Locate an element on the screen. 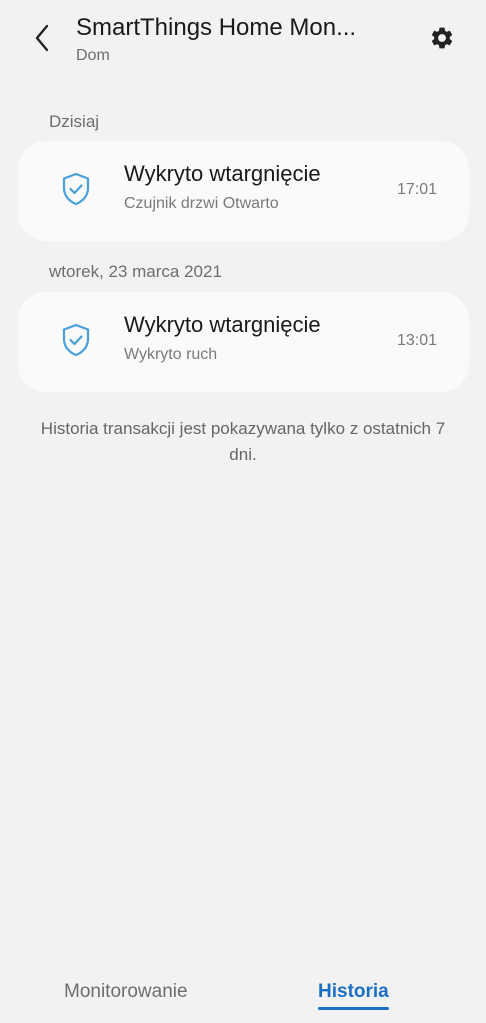 The width and height of the screenshot is (486, 1023). page-subtitle: Dom is located at coordinates (93, 55).